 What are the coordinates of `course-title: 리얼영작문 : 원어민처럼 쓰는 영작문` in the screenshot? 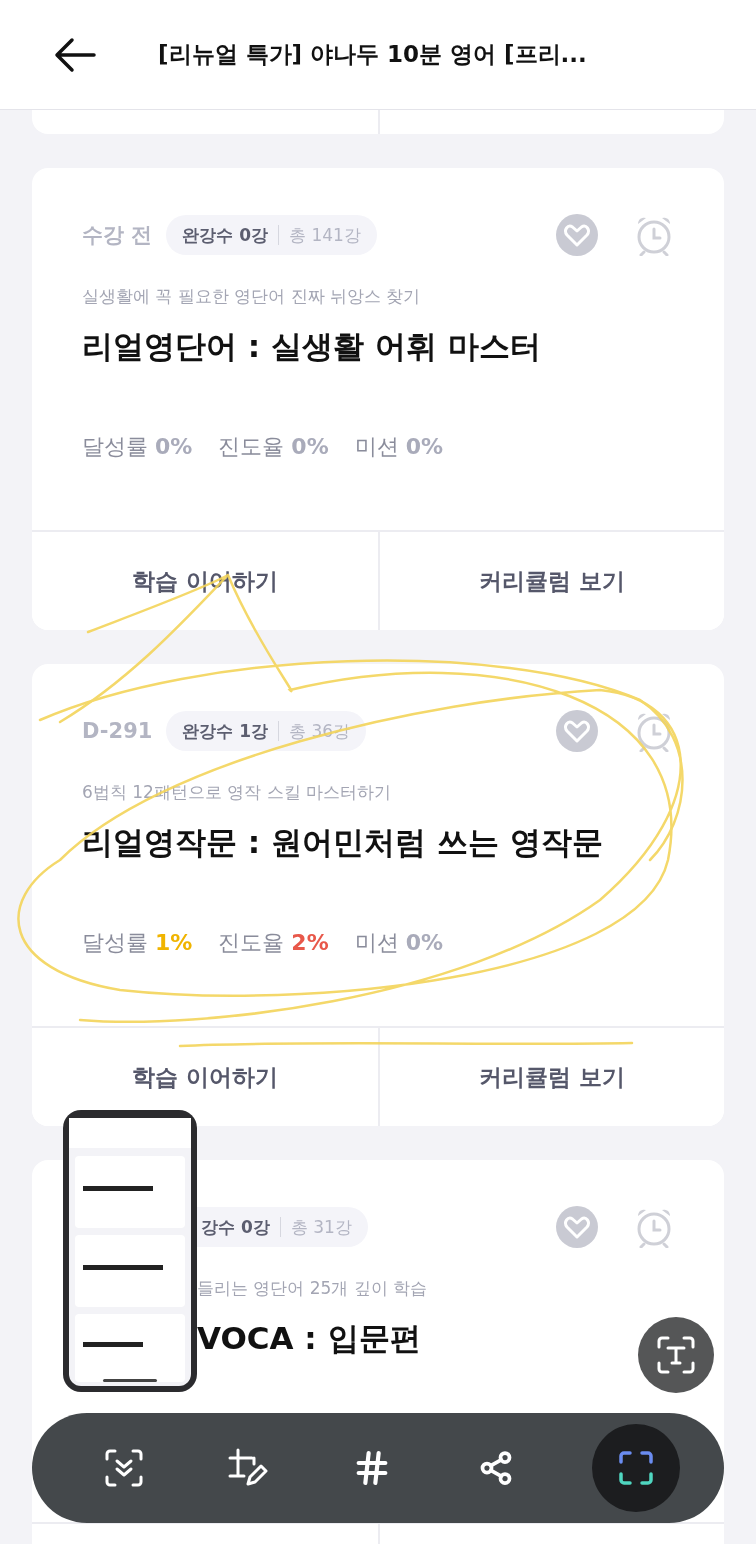 It's located at (342, 842).